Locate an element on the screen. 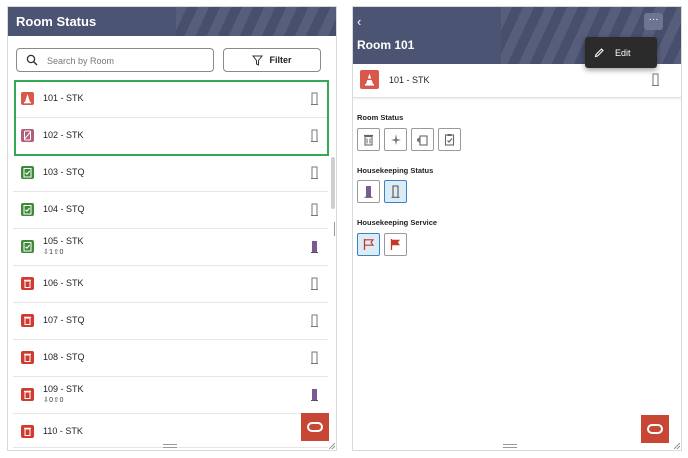  selection-highlight is located at coordinates (171, 118).